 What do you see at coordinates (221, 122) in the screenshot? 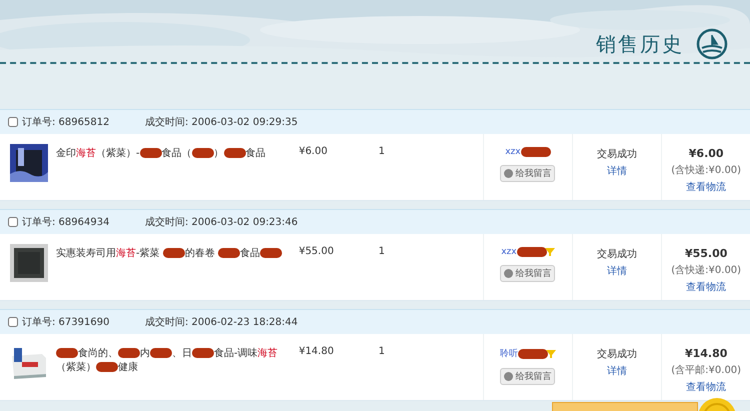
I see `order-time: 成交时间: 2006-03-02 09:29:35` at bounding box center [221, 122].